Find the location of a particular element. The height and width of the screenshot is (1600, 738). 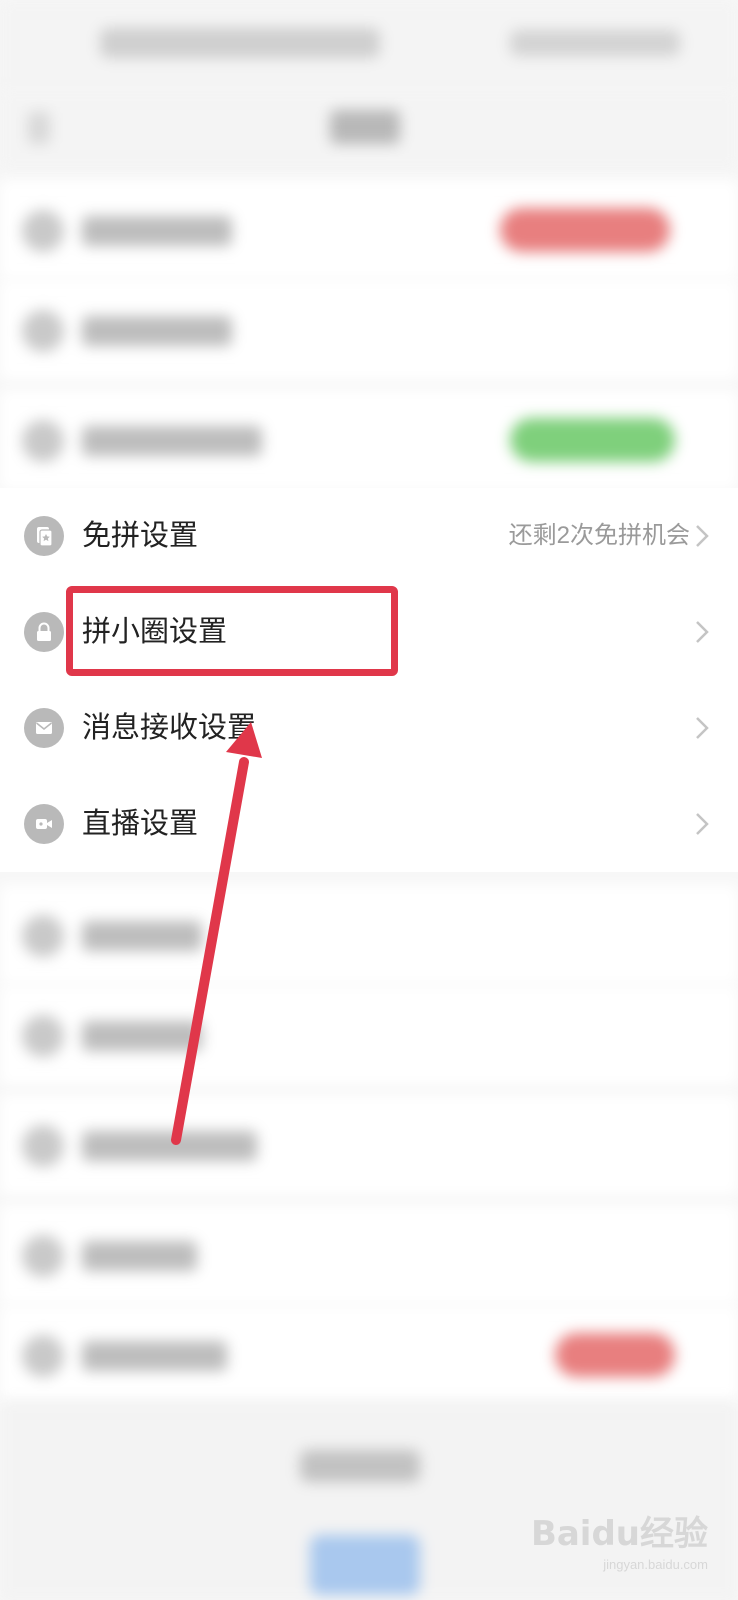

watermark-brand: Baidu经验 is located at coordinates (619, 1534).